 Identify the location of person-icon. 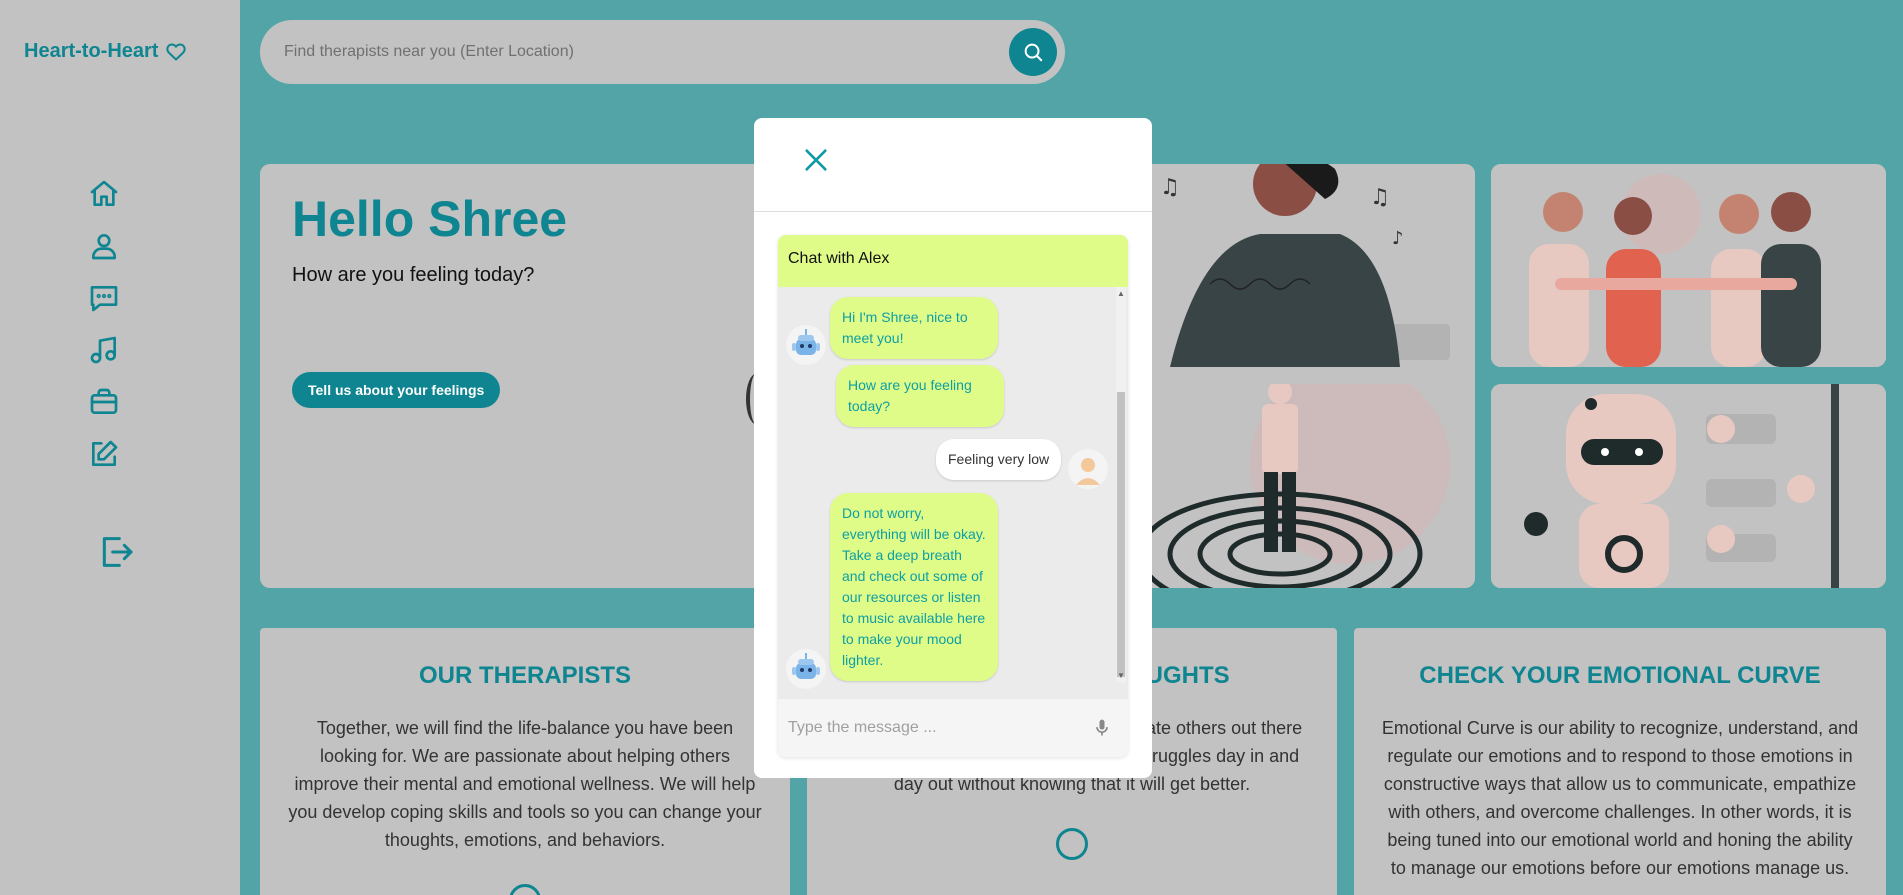
(1088, 471).